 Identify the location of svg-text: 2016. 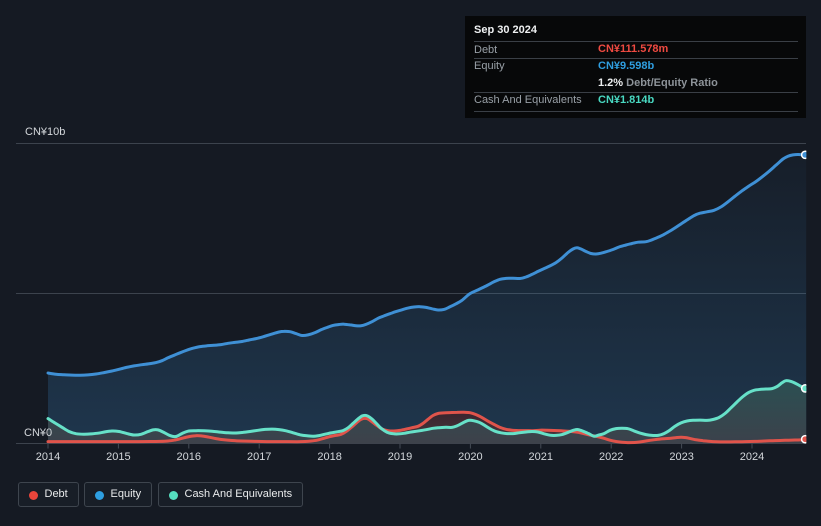
(189, 457).